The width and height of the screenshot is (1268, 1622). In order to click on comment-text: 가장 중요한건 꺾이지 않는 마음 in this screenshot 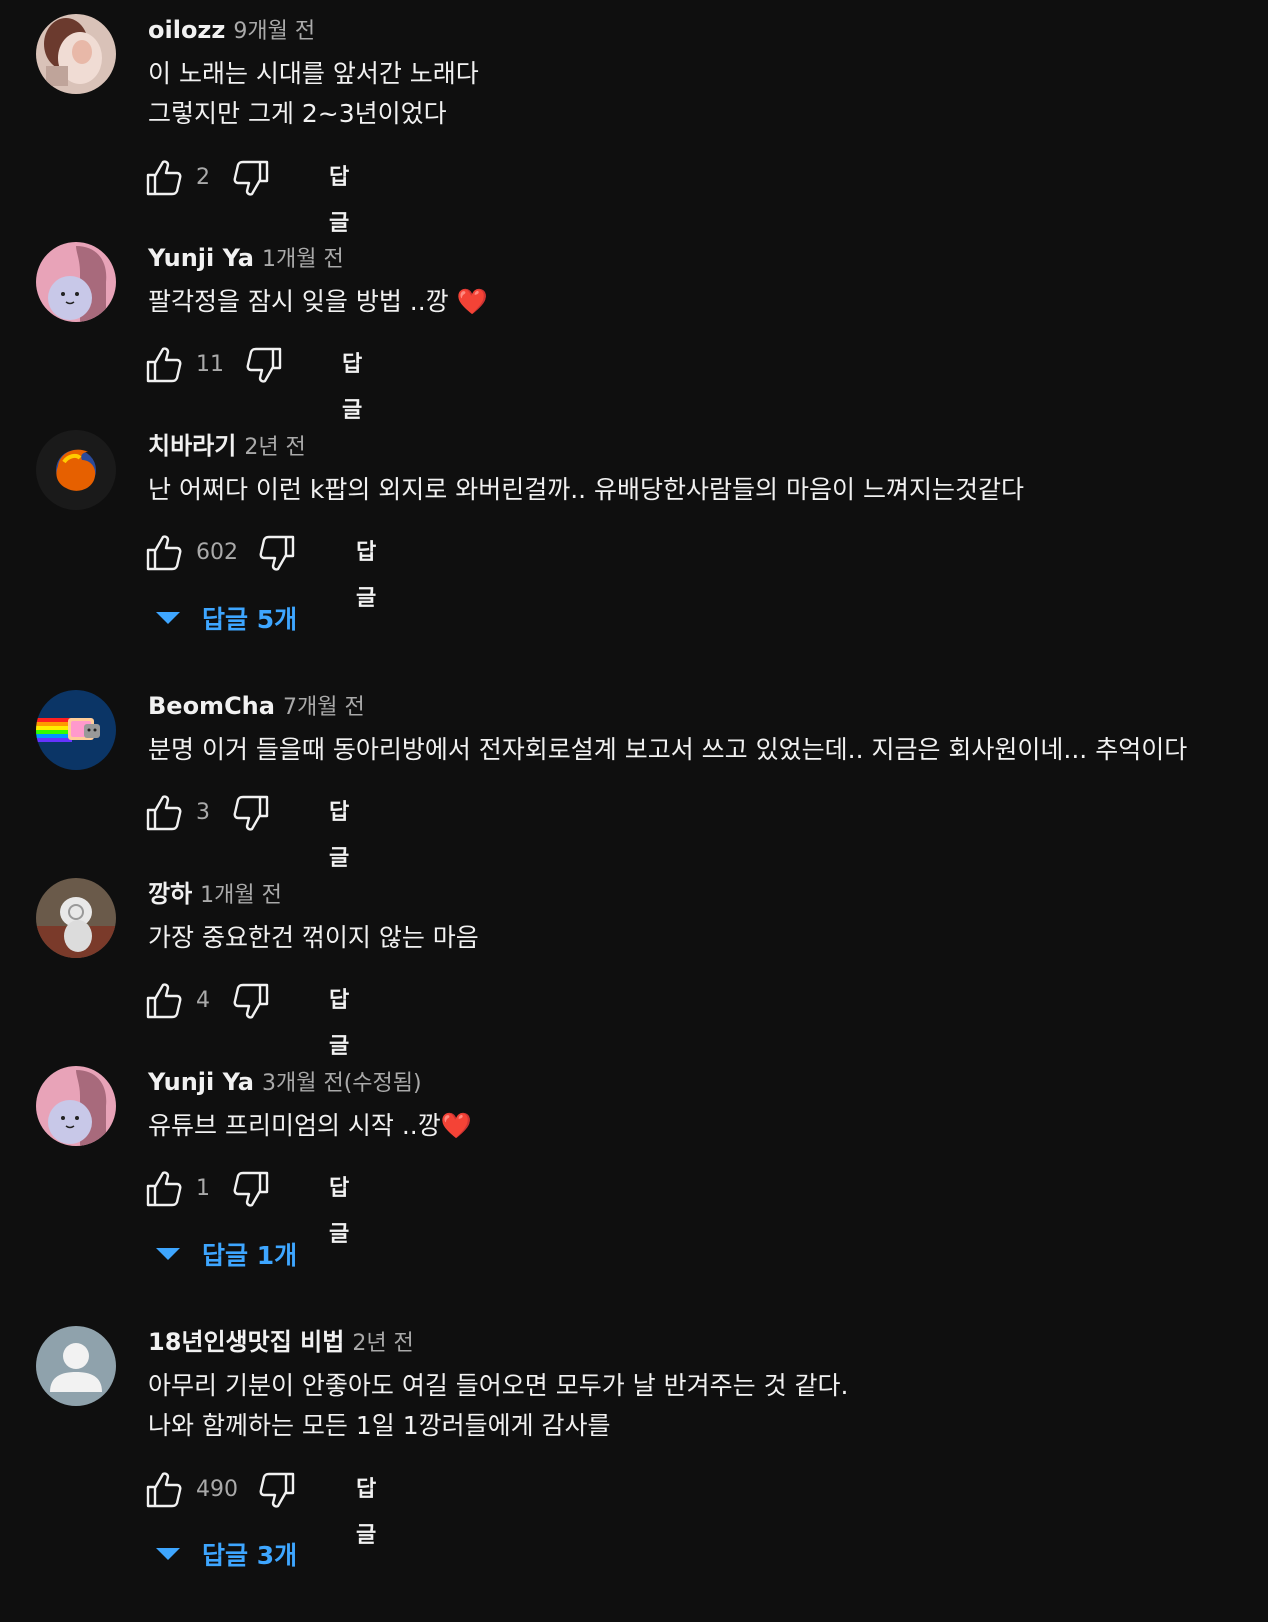, I will do `click(313, 938)`.